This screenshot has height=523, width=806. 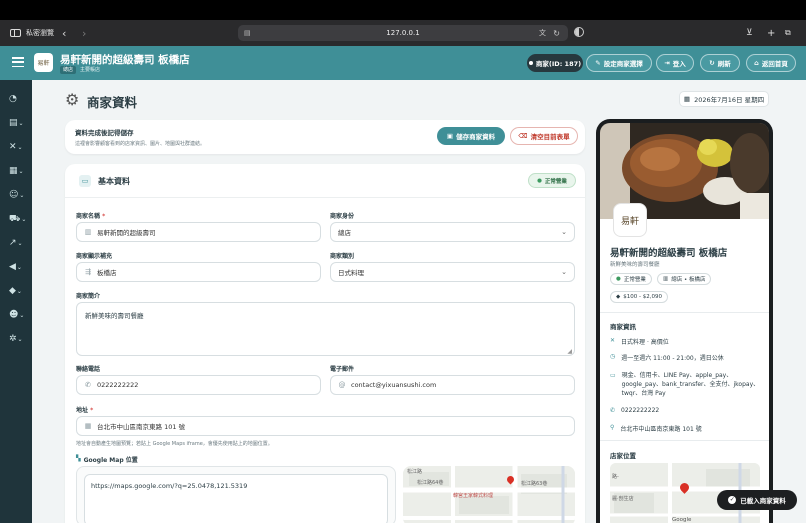 I want to click on sidebar-item-reservations: ▦ ⌄, so click(x=18, y=171).